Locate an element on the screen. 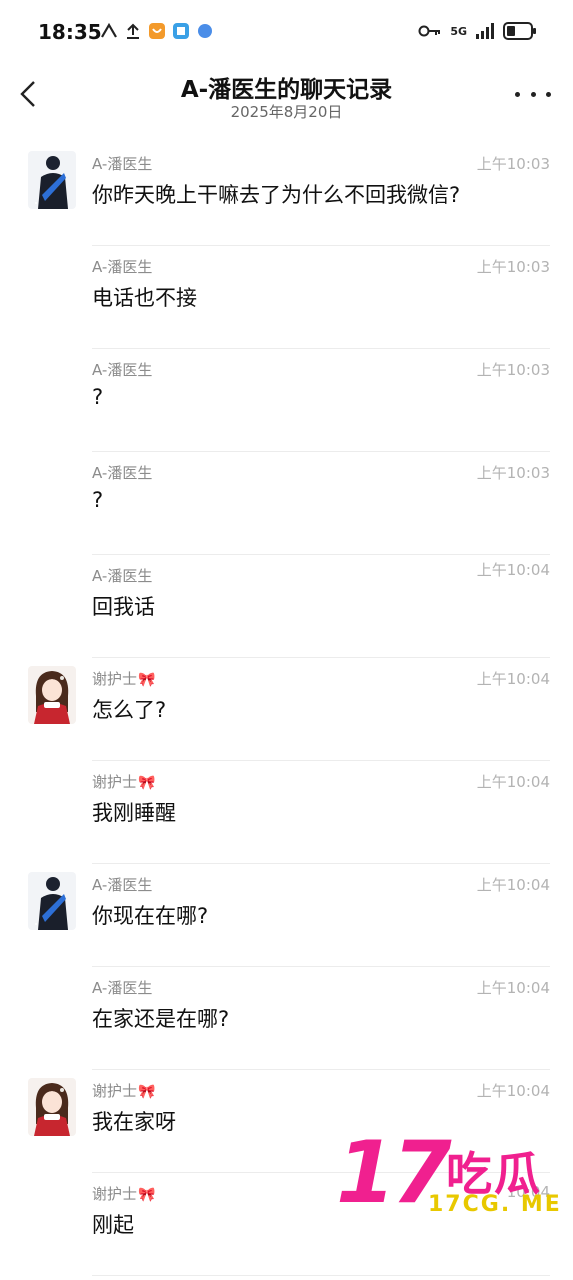 The width and height of the screenshot is (573, 1280). list-item: A-潘医生 上午10:03 你昨天晚上干嘛去了为什么不回我微信? is located at coordinates (286, 194).